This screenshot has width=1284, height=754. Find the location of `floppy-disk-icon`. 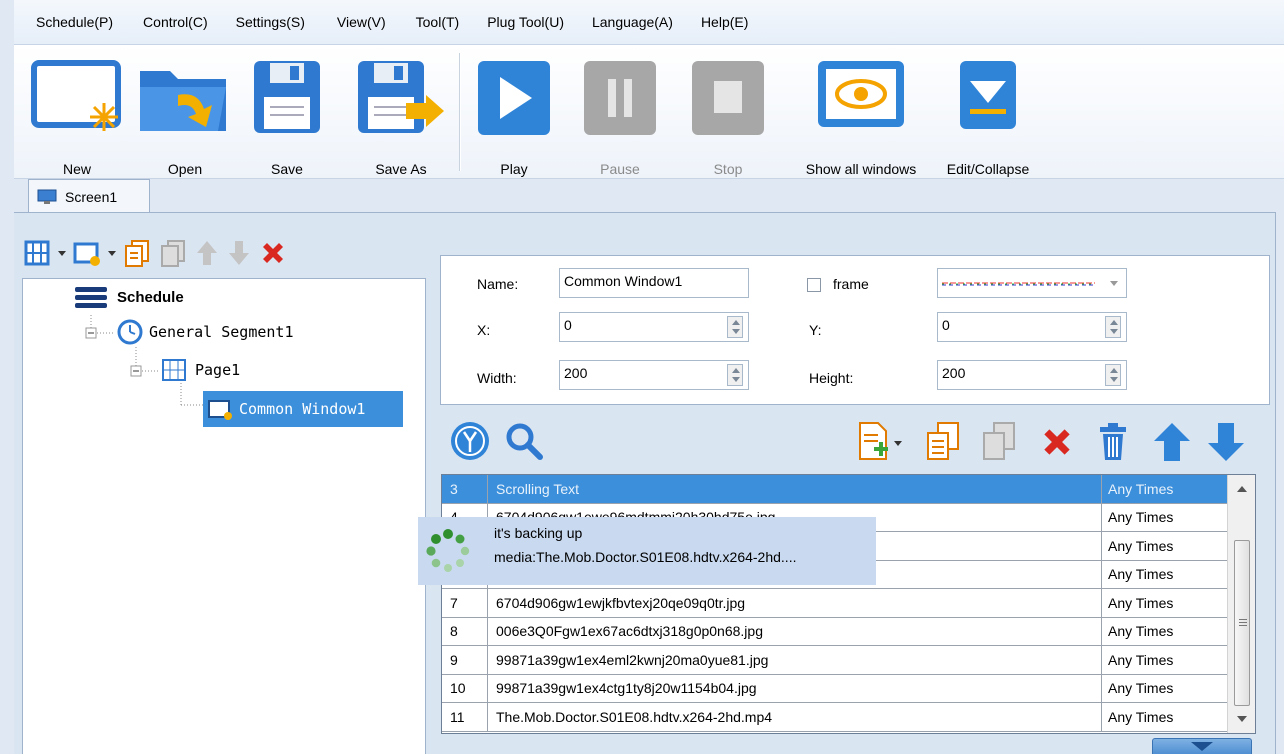

floppy-disk-icon is located at coordinates (287, 98).